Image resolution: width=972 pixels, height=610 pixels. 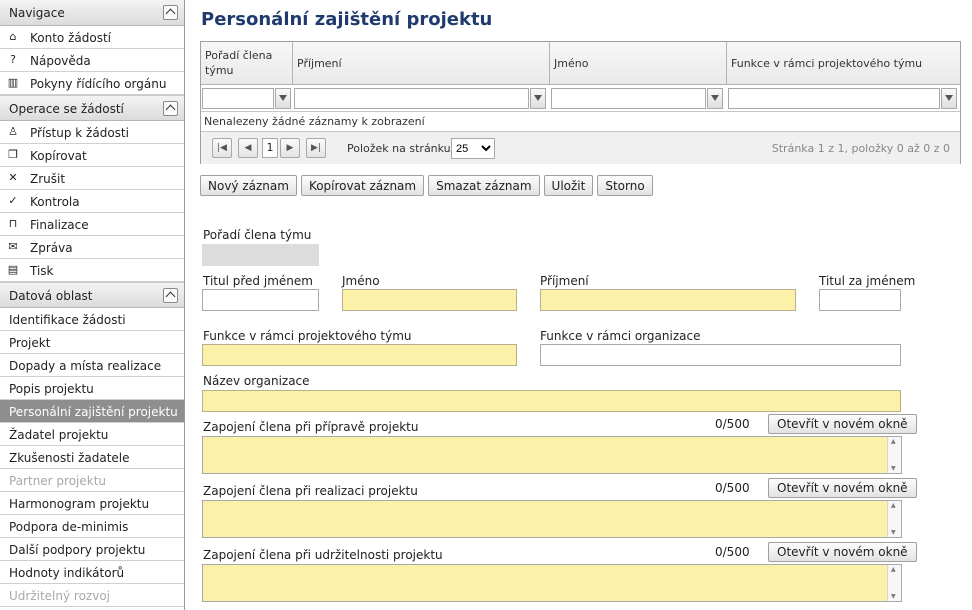 What do you see at coordinates (66, 109) in the screenshot?
I see `operations-section-title: Operace se žádostí` at bounding box center [66, 109].